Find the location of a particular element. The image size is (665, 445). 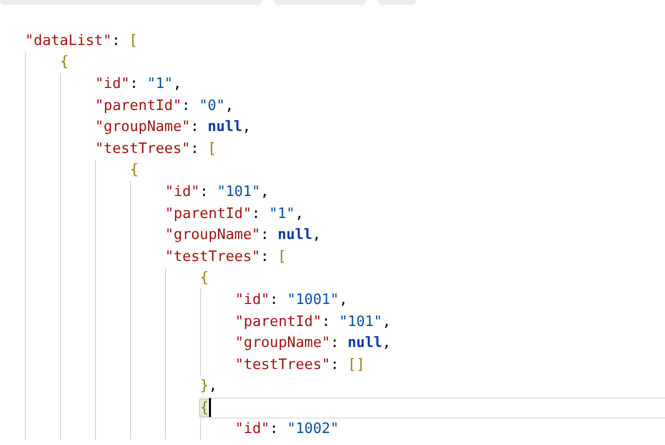

text-cursor is located at coordinates (209, 408).